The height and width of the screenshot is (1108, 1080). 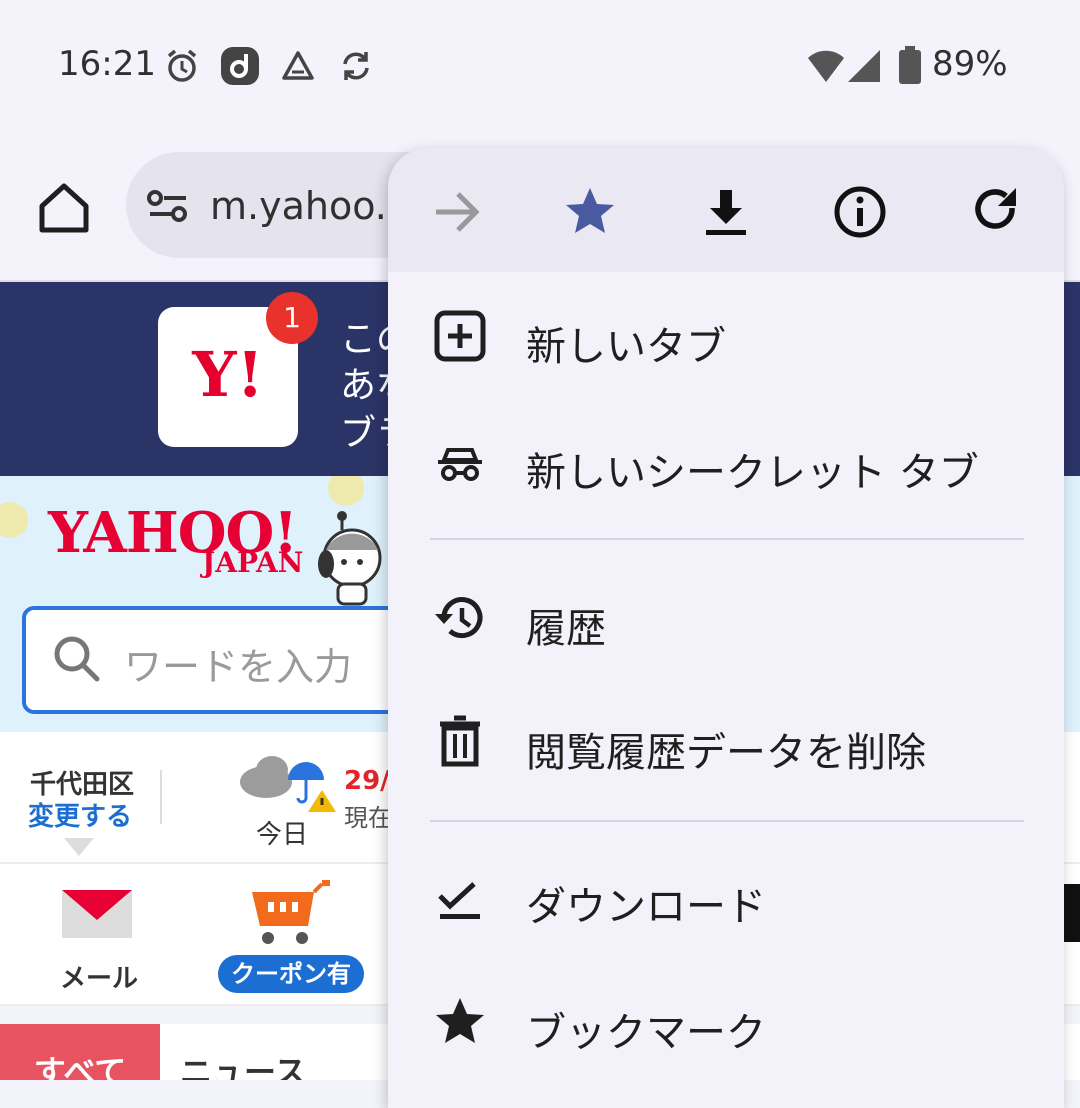 I want to click on search-icon, so click(x=77, y=659).